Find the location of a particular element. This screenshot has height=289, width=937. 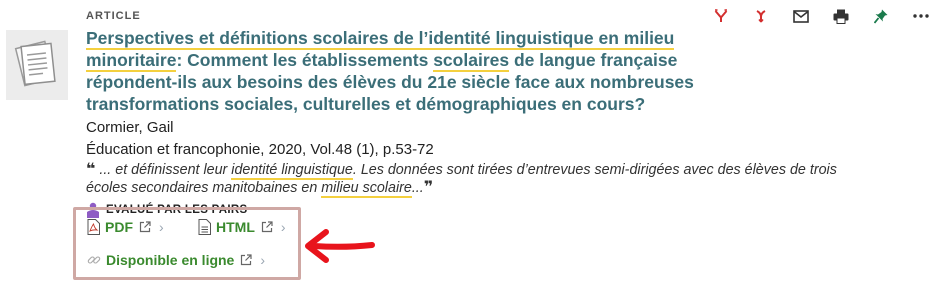

cite-icon is located at coordinates (721, 16).